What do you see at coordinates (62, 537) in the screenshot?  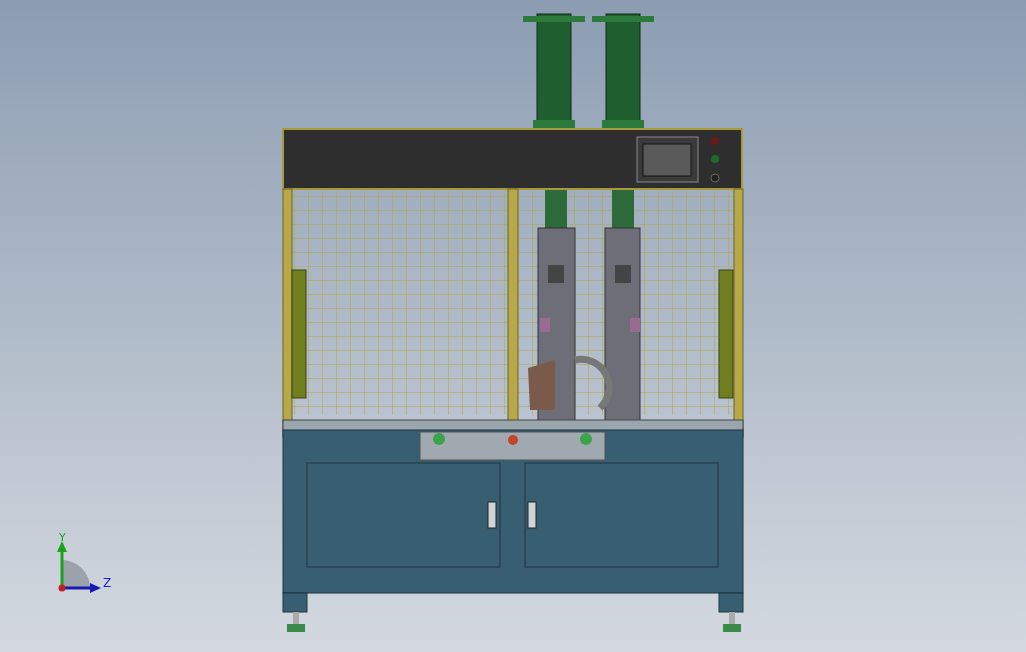 I see `y-axis-label: Y` at bounding box center [62, 537].